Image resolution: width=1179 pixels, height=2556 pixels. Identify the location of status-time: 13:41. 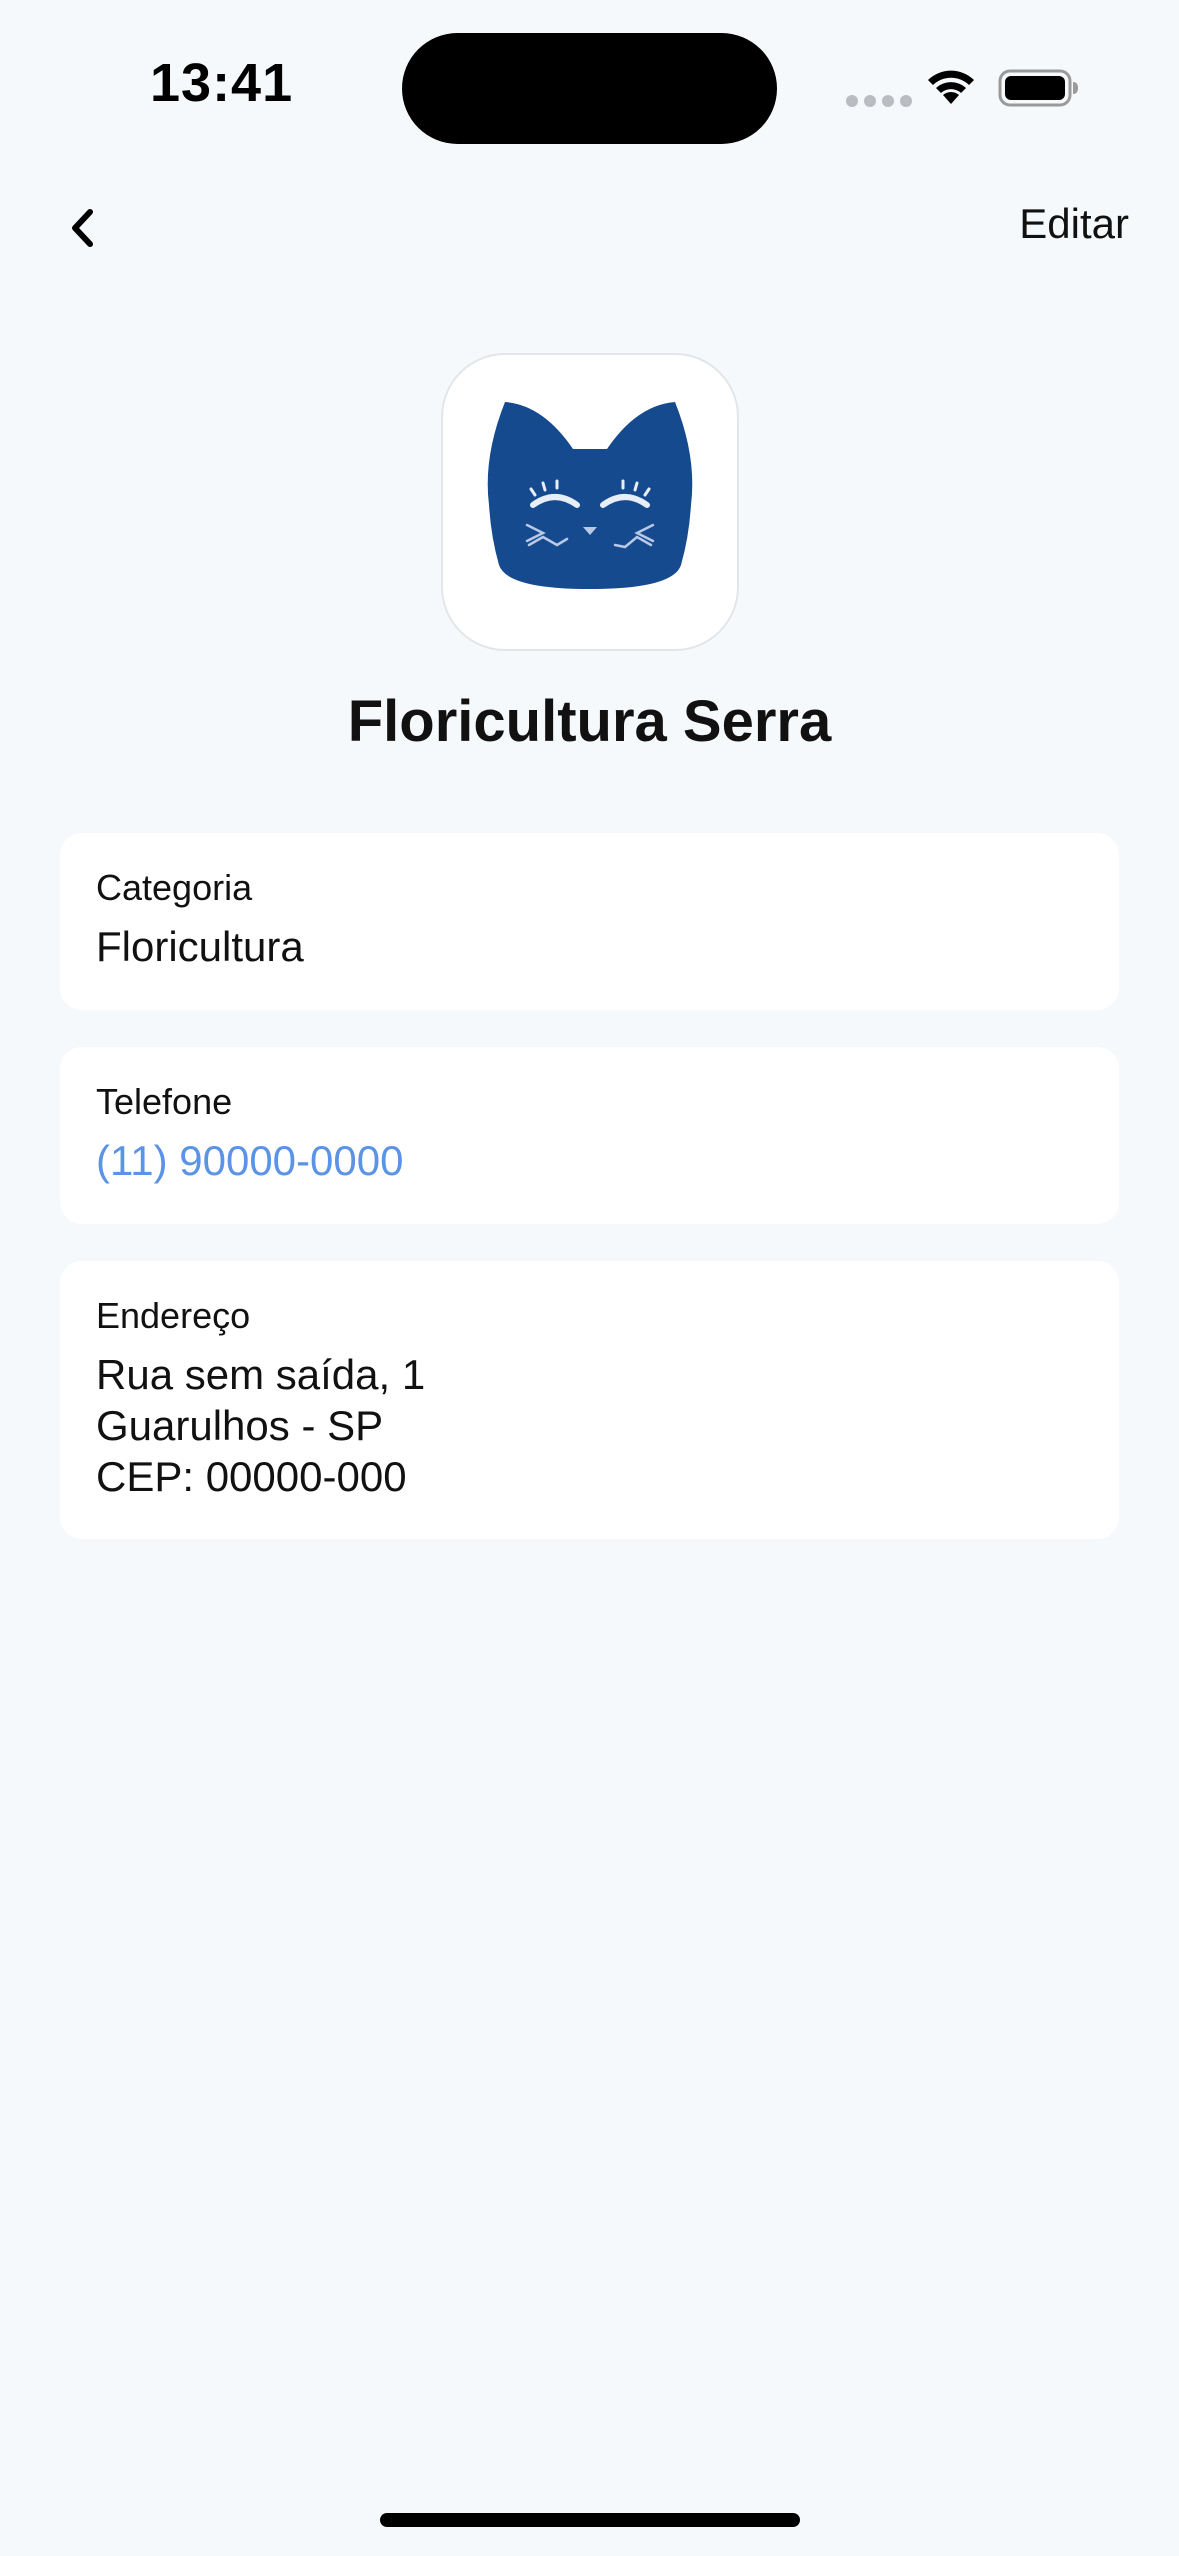
(222, 83).